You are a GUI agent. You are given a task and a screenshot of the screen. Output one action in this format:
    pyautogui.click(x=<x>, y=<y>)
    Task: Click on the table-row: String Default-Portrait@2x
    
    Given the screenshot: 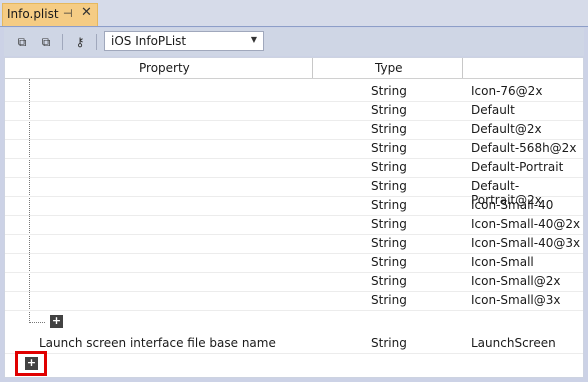 What is the action you would take?
    pyautogui.click(x=294, y=192)
    